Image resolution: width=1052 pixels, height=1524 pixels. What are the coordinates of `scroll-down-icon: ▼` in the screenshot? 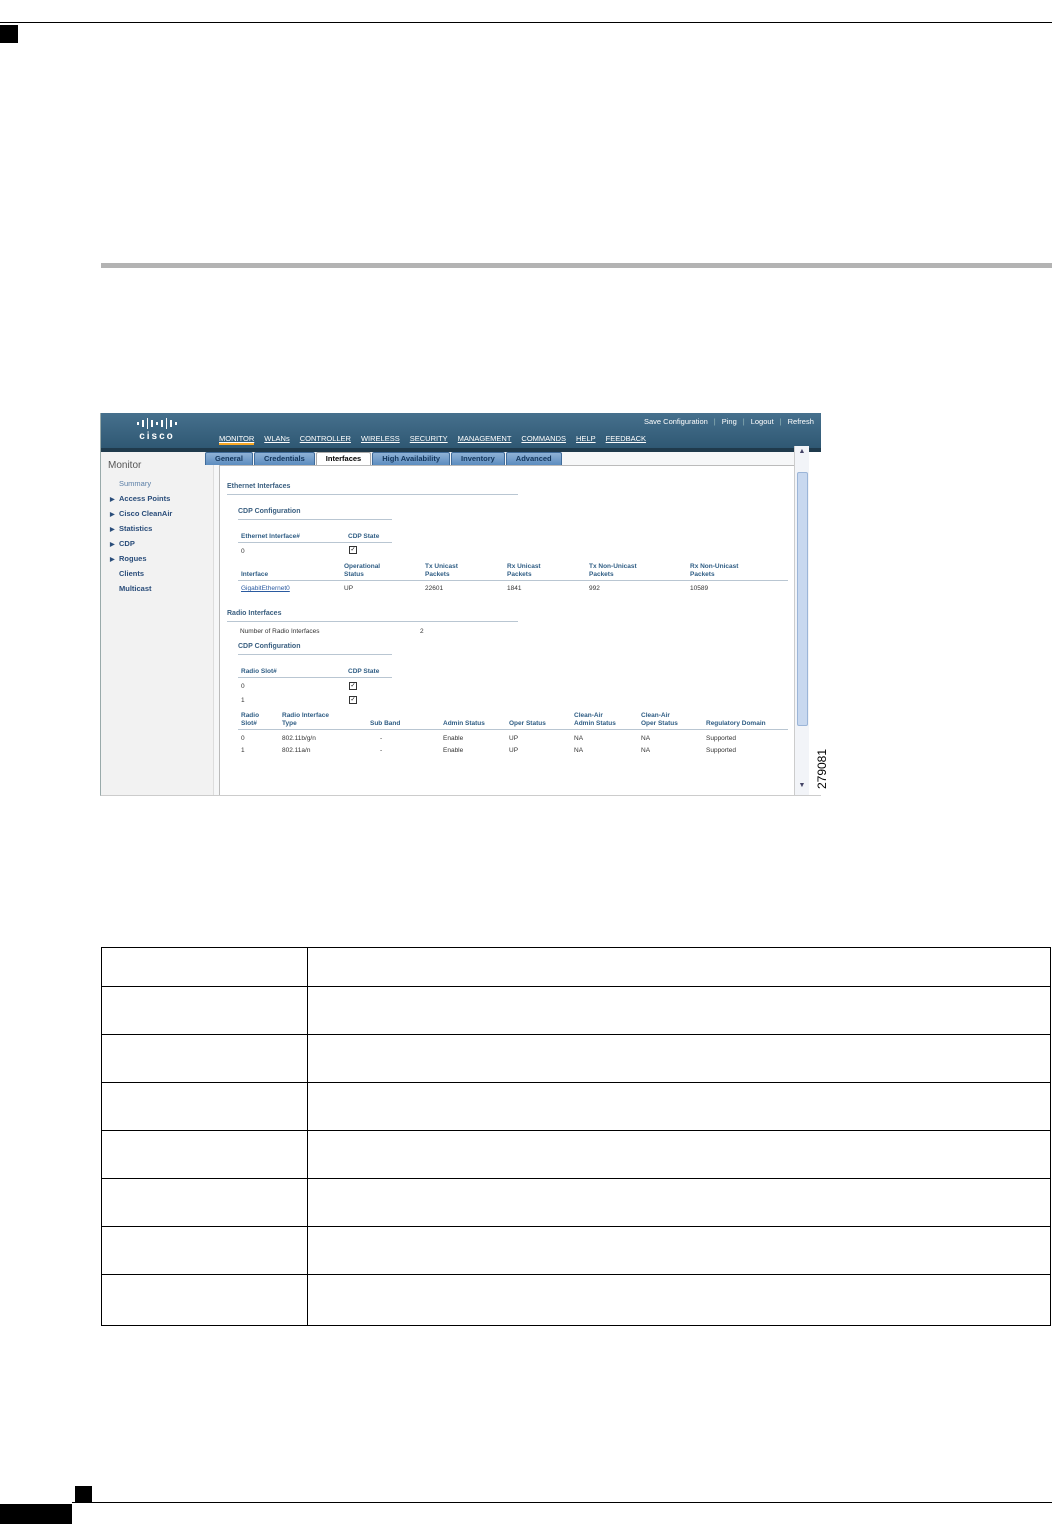 It's located at (802, 785).